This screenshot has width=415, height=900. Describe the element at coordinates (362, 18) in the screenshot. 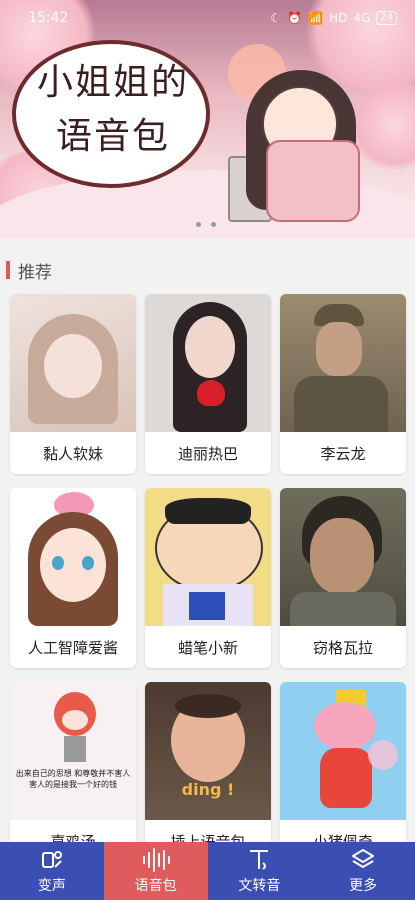

I see `signal-label: 4G` at that location.